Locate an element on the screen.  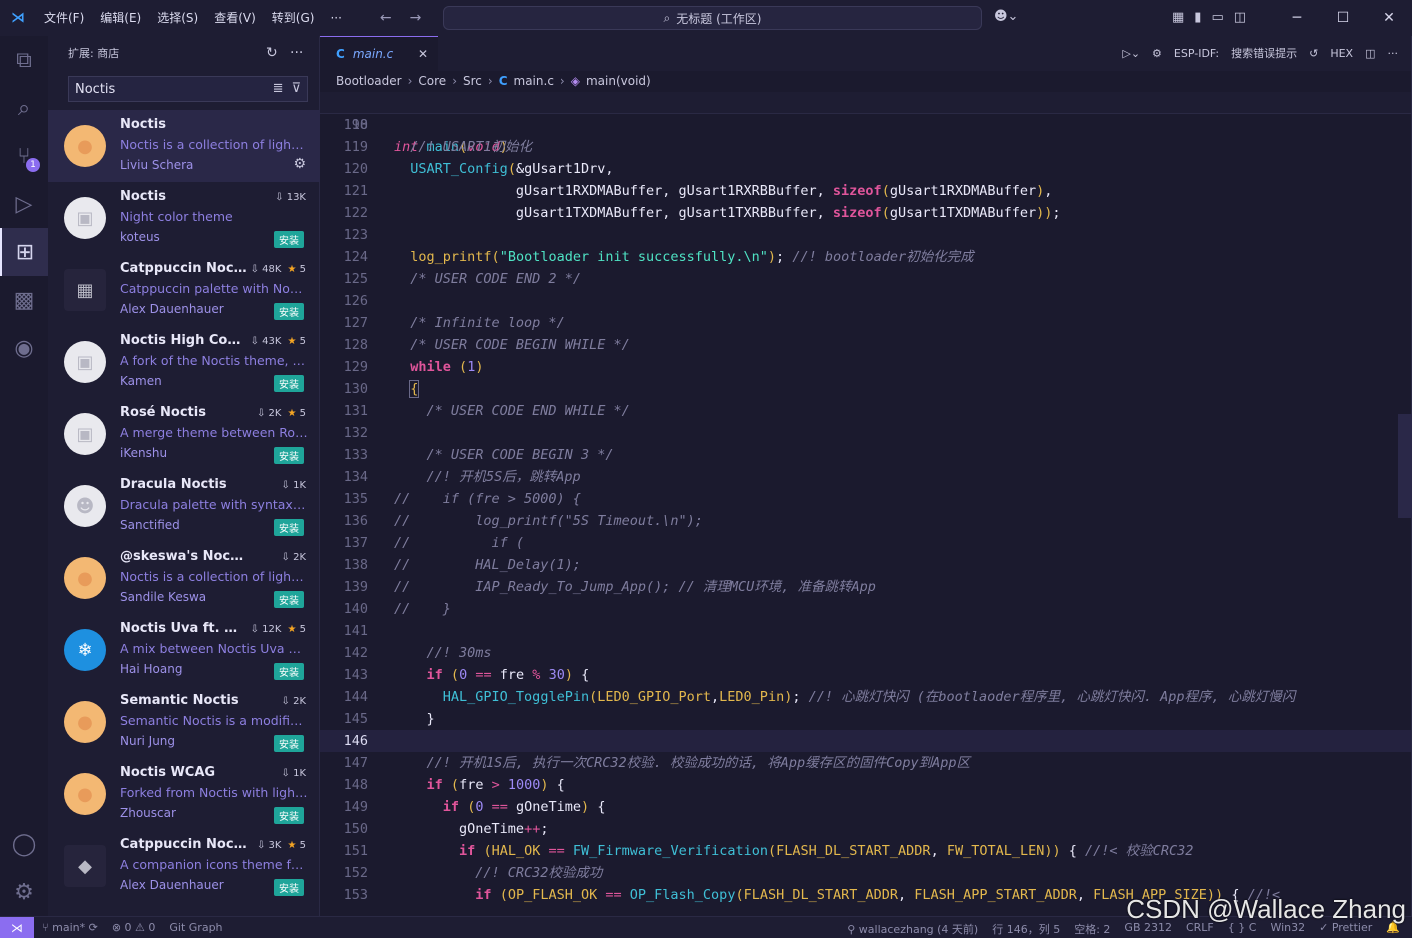
layout-customize-icon: ▦ is located at coordinates (1178, 17).